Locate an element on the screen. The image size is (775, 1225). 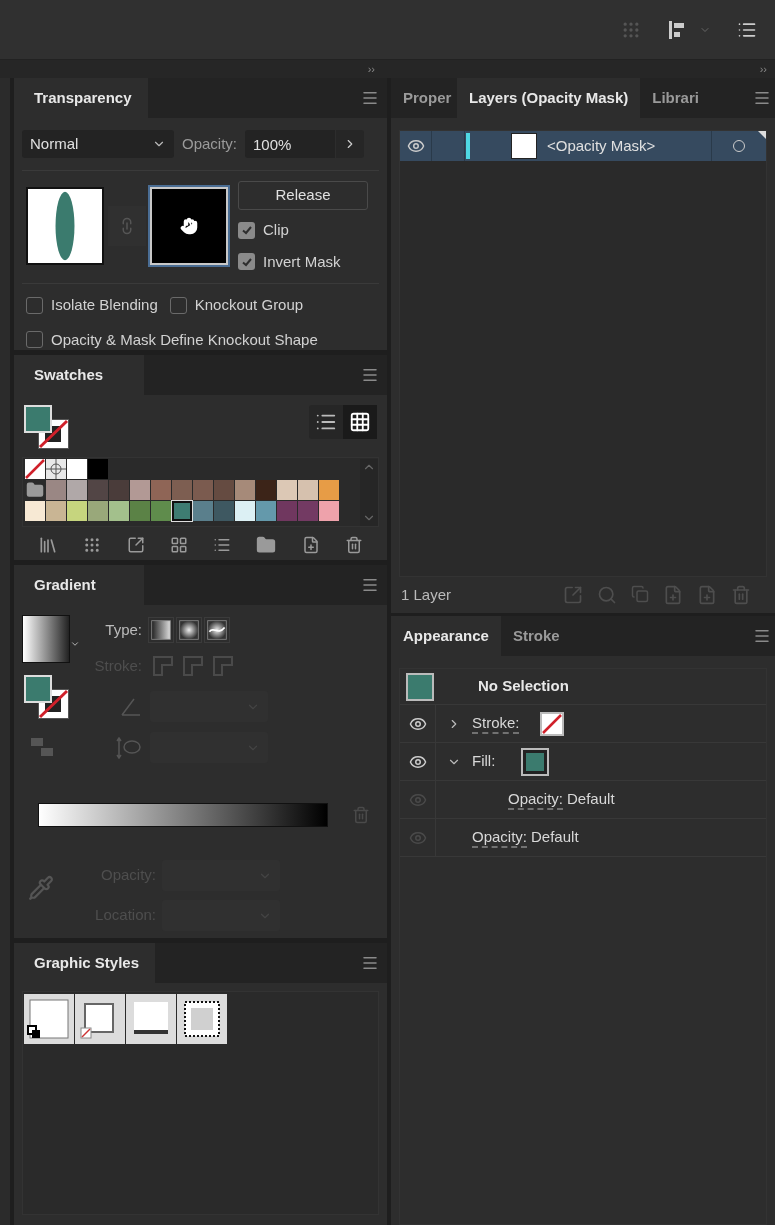
delete-stop-icon is located at coordinates (361, 815).